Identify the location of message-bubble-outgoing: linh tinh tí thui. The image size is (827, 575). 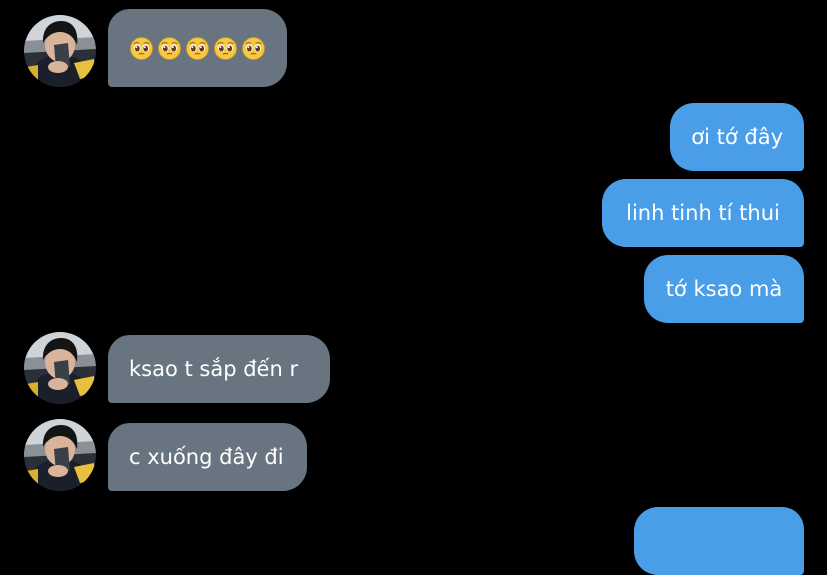
(703, 213).